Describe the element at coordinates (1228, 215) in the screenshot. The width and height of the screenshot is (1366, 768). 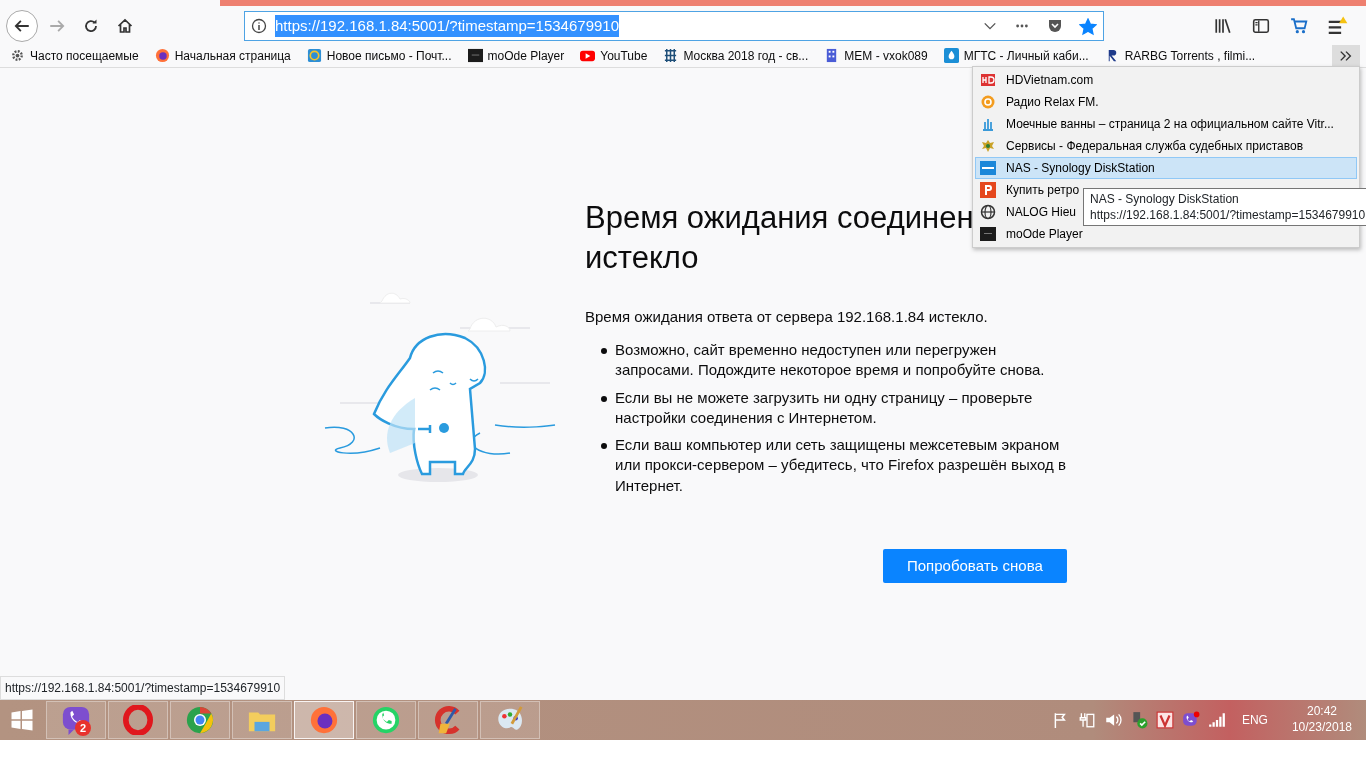
I see `tooltip-url: https://192.168.1.84:5001/?timestamp=1534679910` at that location.